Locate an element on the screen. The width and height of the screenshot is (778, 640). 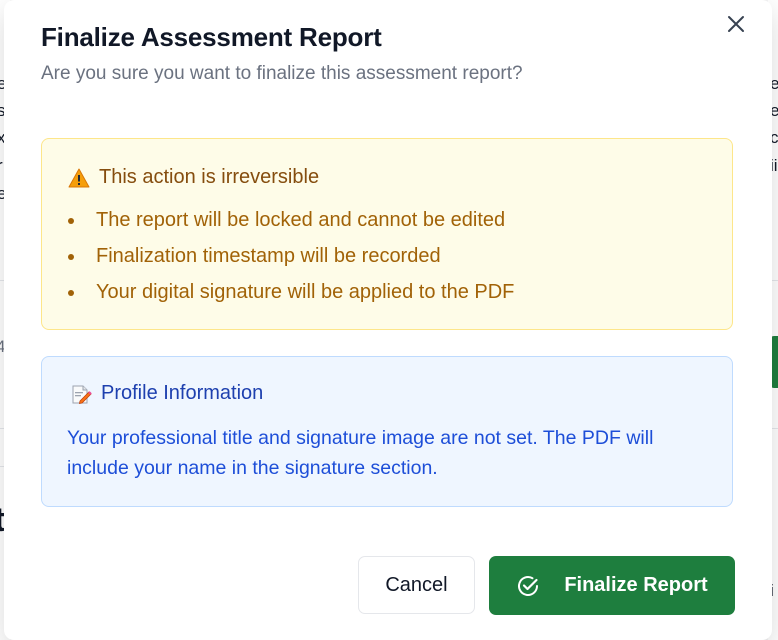
profile-info-heading: Profile Information is located at coordinates (166, 393).